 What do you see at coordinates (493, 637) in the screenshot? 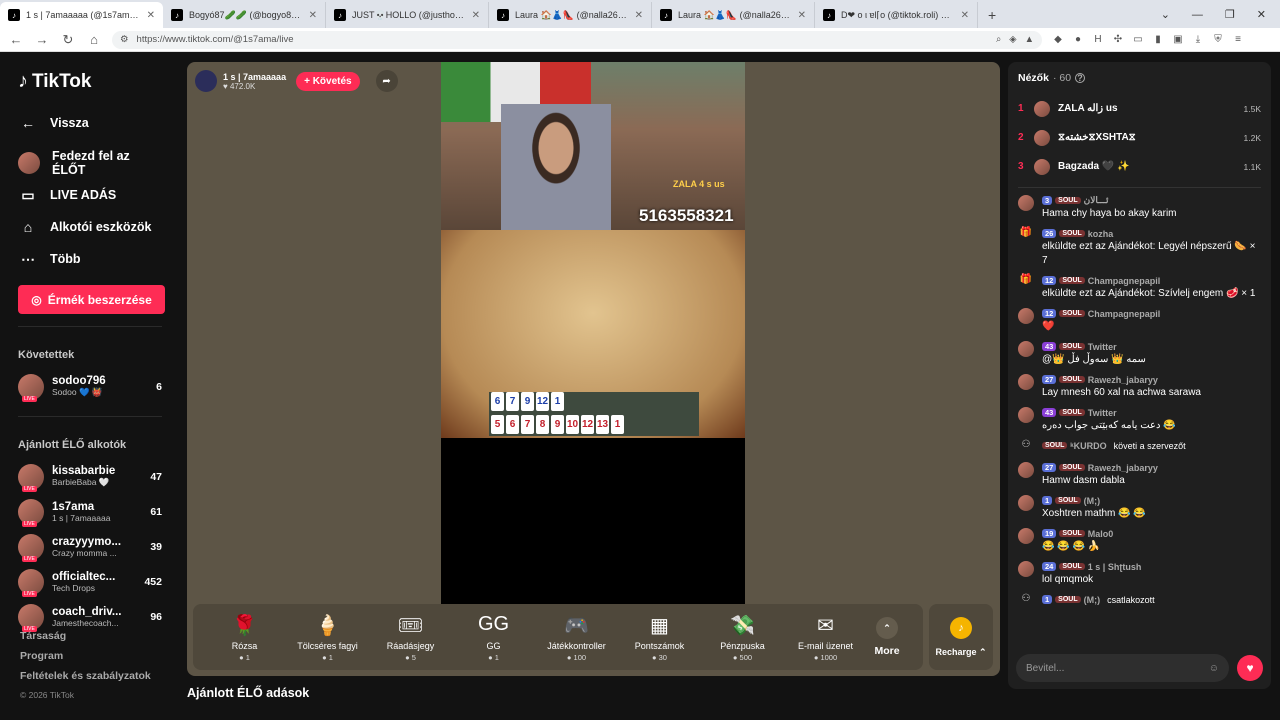
I see `gift-item: GG GG ● 1` at bounding box center [493, 637].